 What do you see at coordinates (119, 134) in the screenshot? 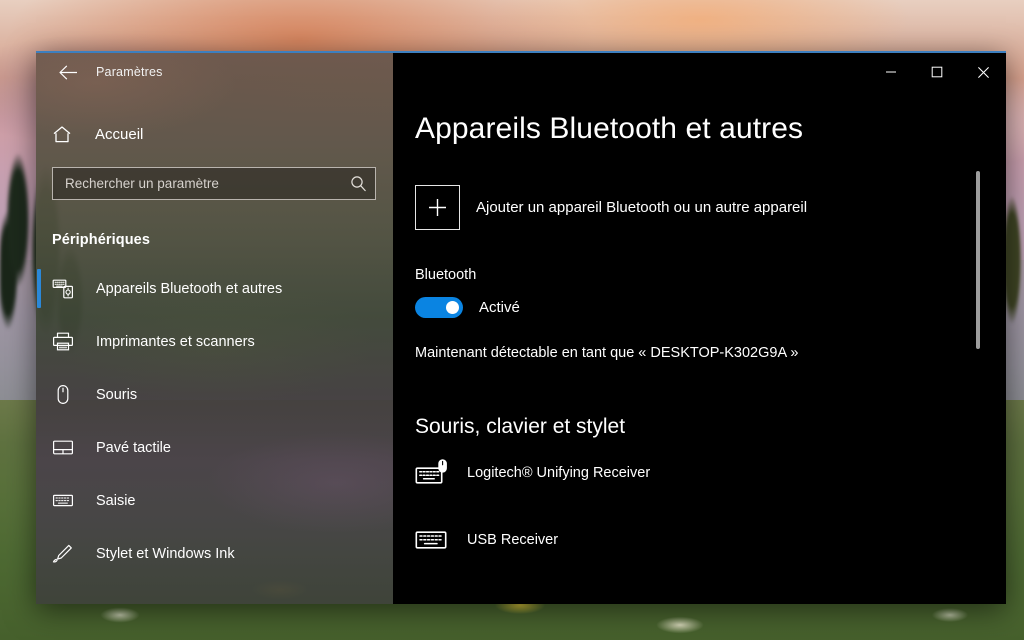
I see `sidebar-item-home-label: Accueil` at bounding box center [119, 134].